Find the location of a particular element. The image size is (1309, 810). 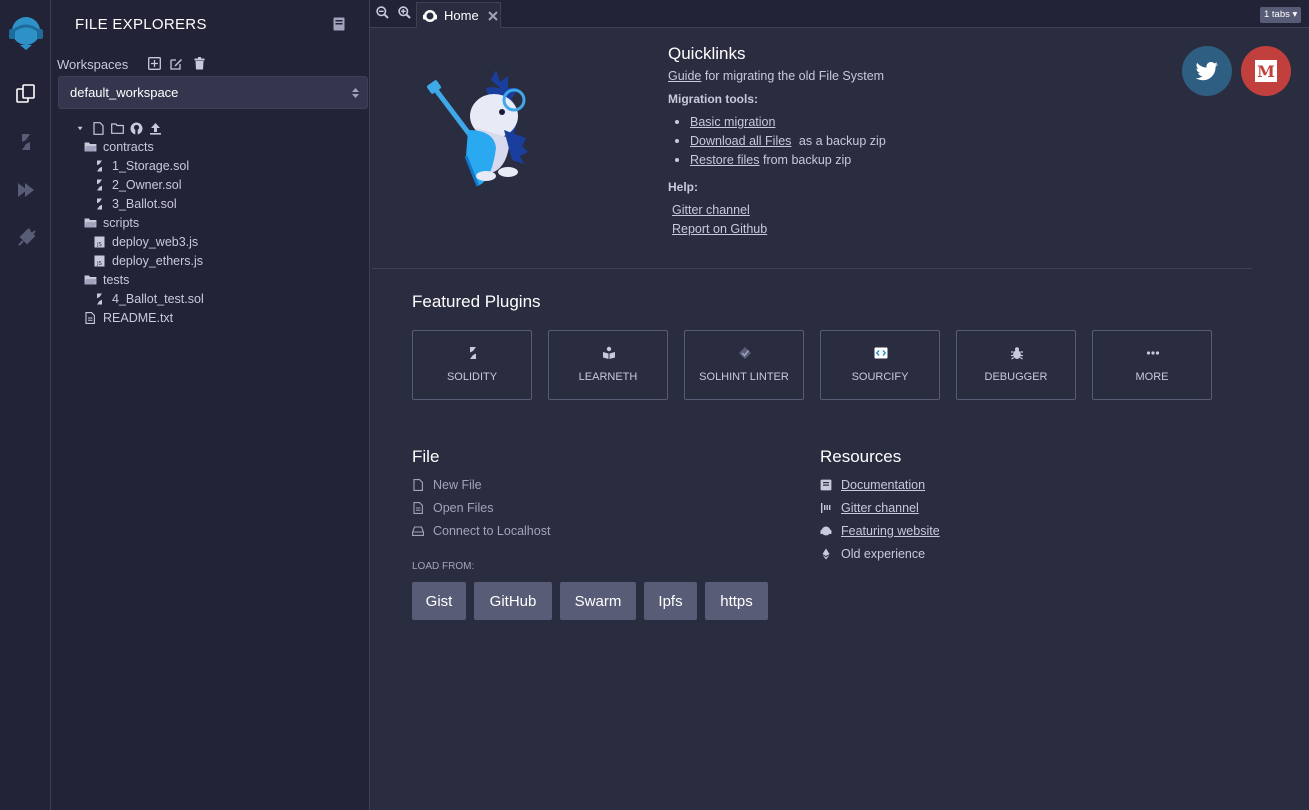

gitter-resource-link: Gitter channel is located at coordinates (869, 508).